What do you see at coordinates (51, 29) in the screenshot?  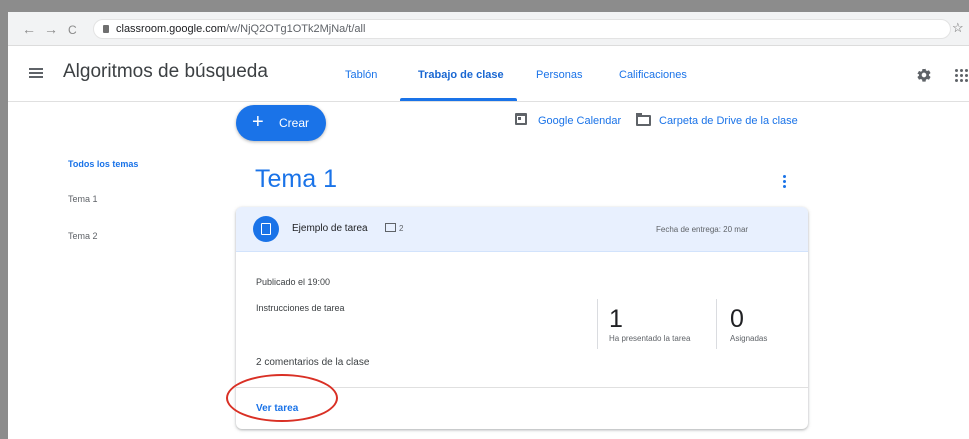 I see `forward-button: →` at bounding box center [51, 29].